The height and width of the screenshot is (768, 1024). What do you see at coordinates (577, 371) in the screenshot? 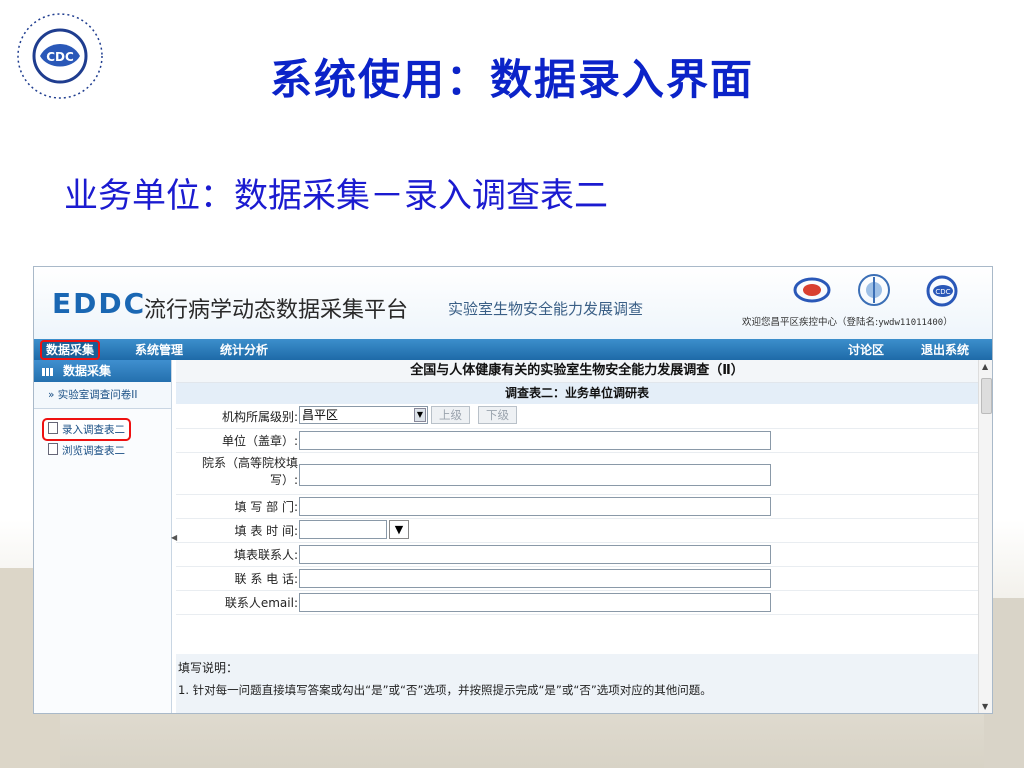
I see `form-title: 全国与人体健康有关的实验室生物安全能力发展调查（Ⅱ）` at bounding box center [577, 371].